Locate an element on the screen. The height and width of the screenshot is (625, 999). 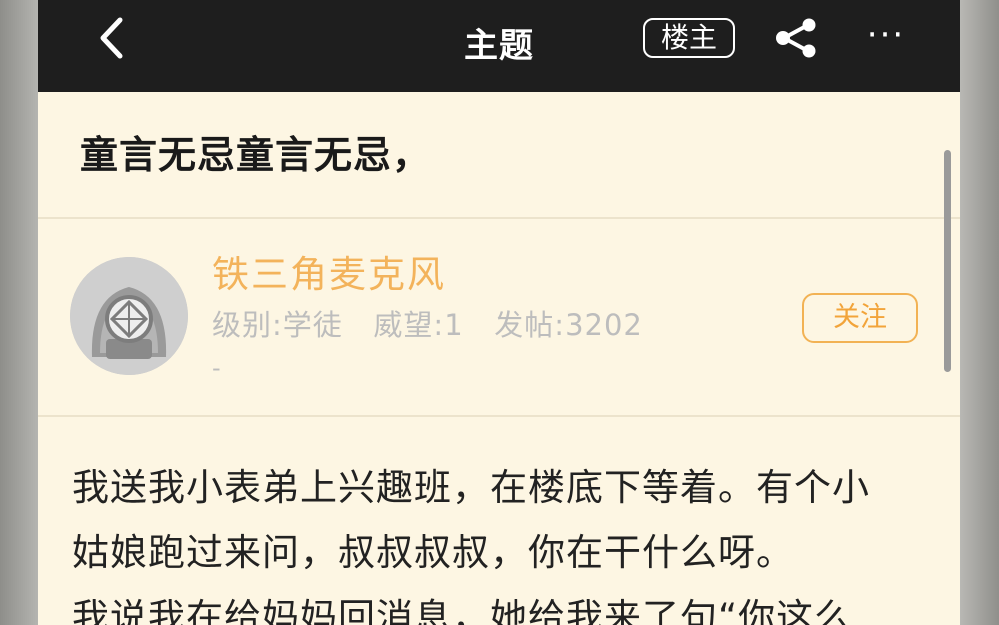
follow-button: 关注 is located at coordinates (860, 318).